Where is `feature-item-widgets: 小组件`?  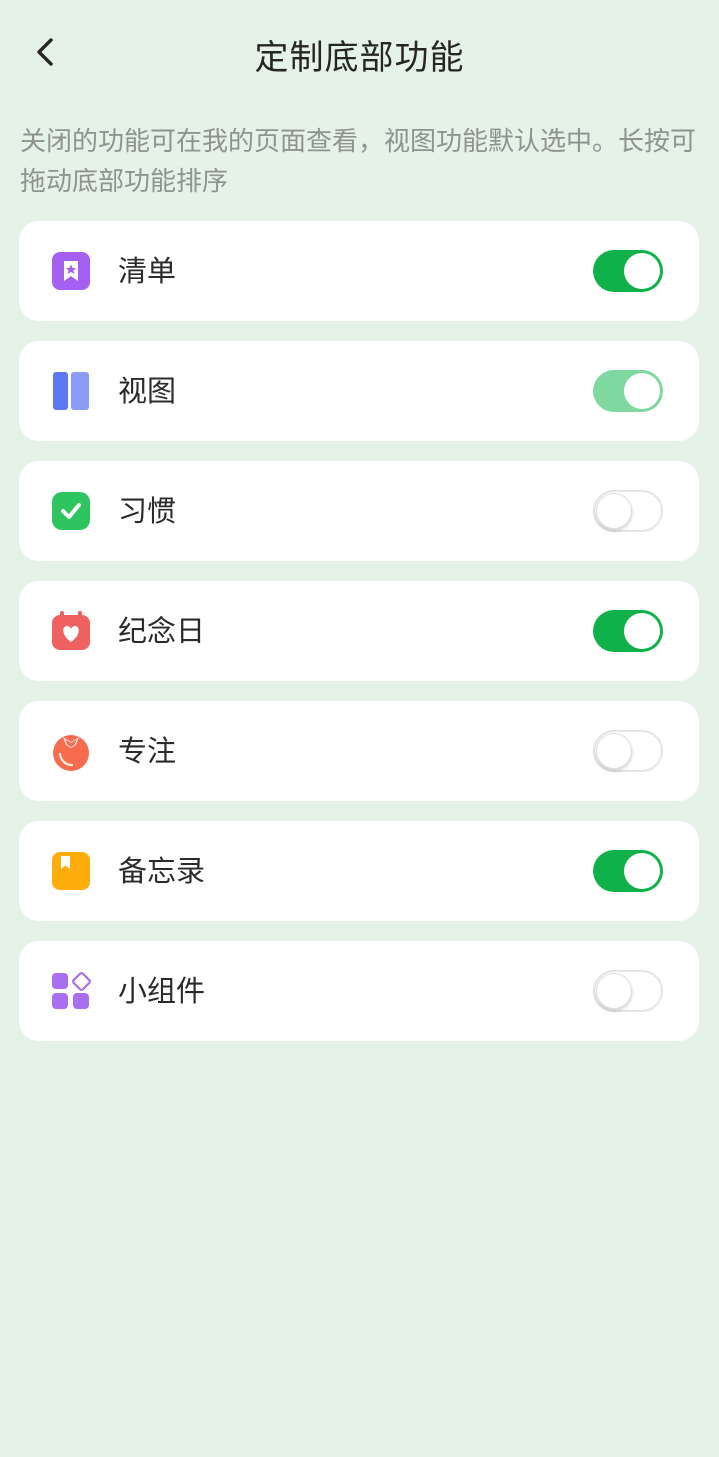
feature-item-widgets: 小组件 is located at coordinates (359, 991).